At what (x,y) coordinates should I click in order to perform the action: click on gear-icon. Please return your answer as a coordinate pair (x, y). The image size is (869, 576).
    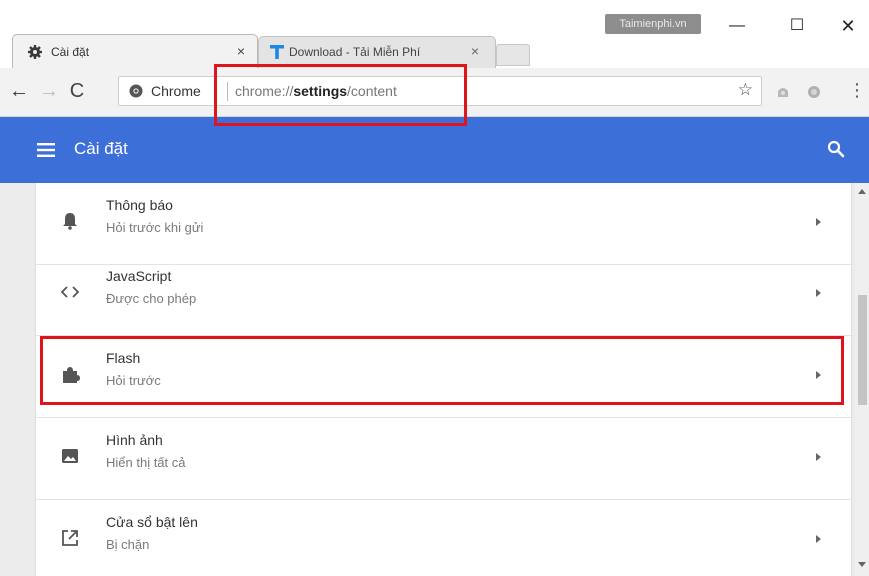
    Looking at the image, I should click on (35, 52).